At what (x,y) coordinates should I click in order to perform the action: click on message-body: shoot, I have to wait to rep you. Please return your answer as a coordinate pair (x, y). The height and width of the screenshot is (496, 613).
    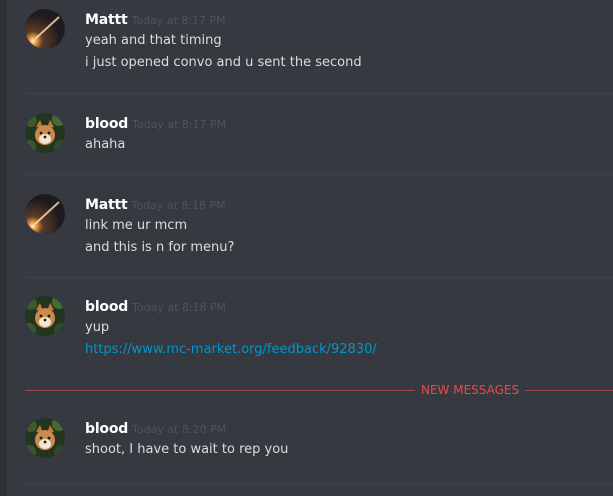
    Looking at the image, I should click on (186, 450).